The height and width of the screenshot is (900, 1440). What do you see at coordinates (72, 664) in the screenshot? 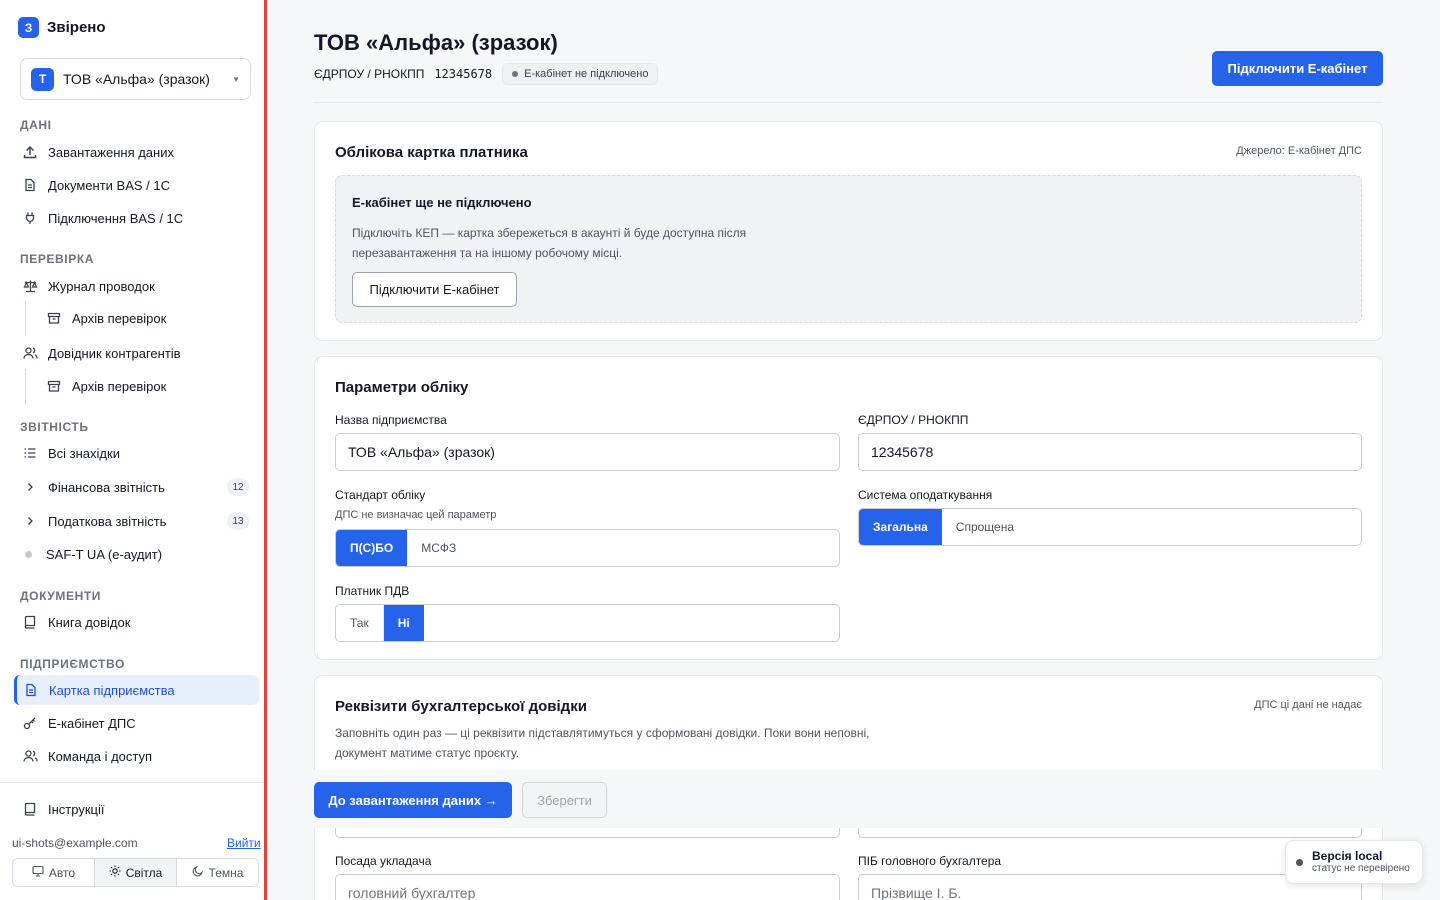
I see `section-company: ПІДПРИЄМСТВО` at bounding box center [72, 664].